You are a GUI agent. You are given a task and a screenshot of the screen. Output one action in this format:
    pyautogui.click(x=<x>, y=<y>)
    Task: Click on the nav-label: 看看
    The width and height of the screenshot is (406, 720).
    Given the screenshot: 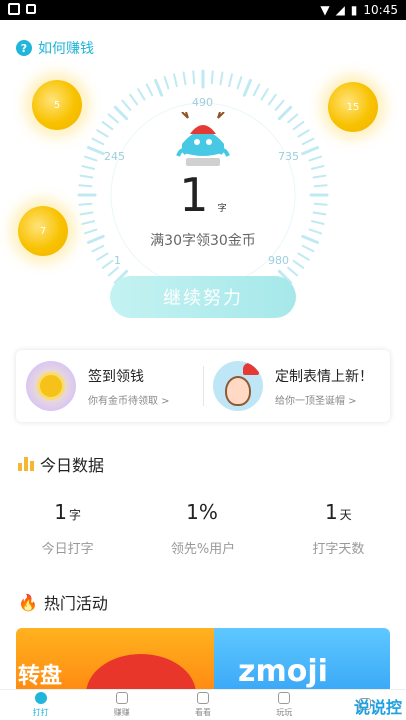 What is the action you would take?
    pyautogui.click(x=203, y=712)
    